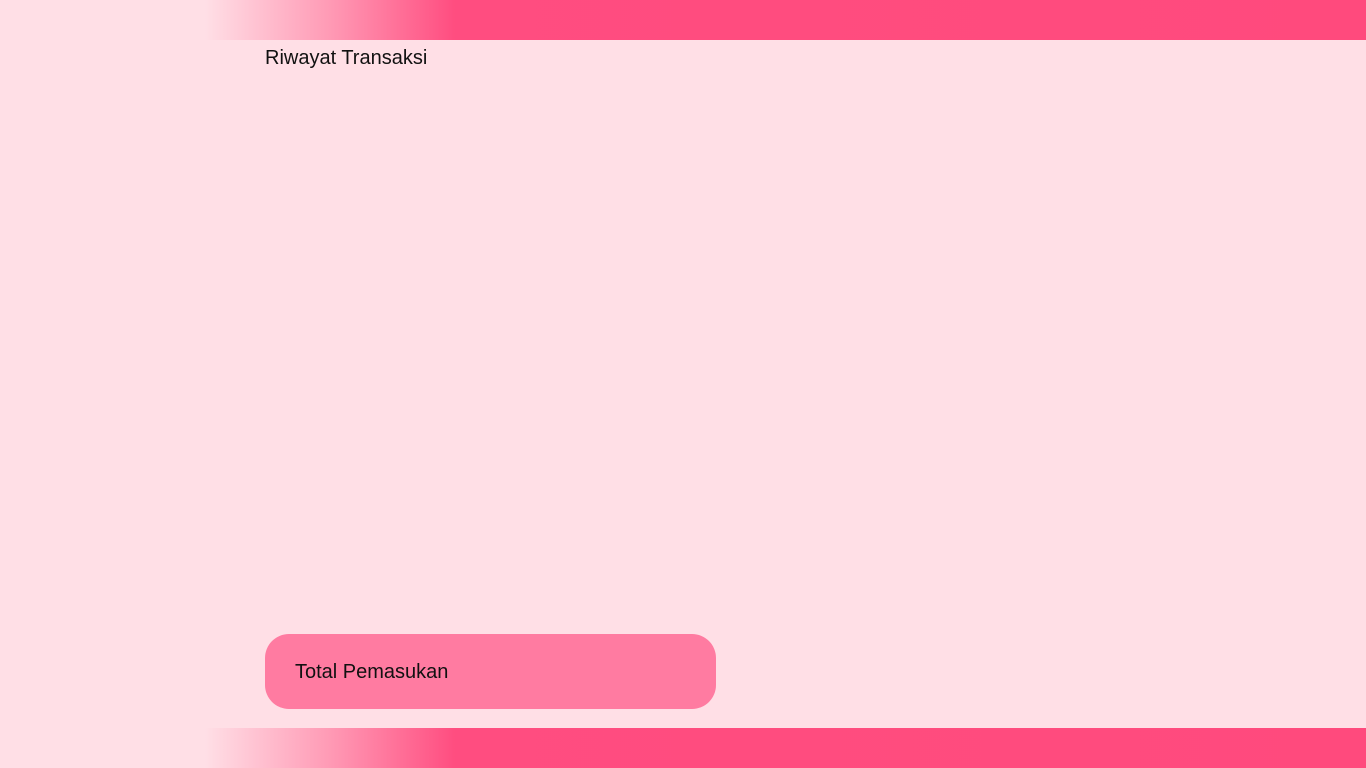 This screenshot has height=768, width=1366. I want to click on page-title: Riwayat Transaksi, so click(346, 58).